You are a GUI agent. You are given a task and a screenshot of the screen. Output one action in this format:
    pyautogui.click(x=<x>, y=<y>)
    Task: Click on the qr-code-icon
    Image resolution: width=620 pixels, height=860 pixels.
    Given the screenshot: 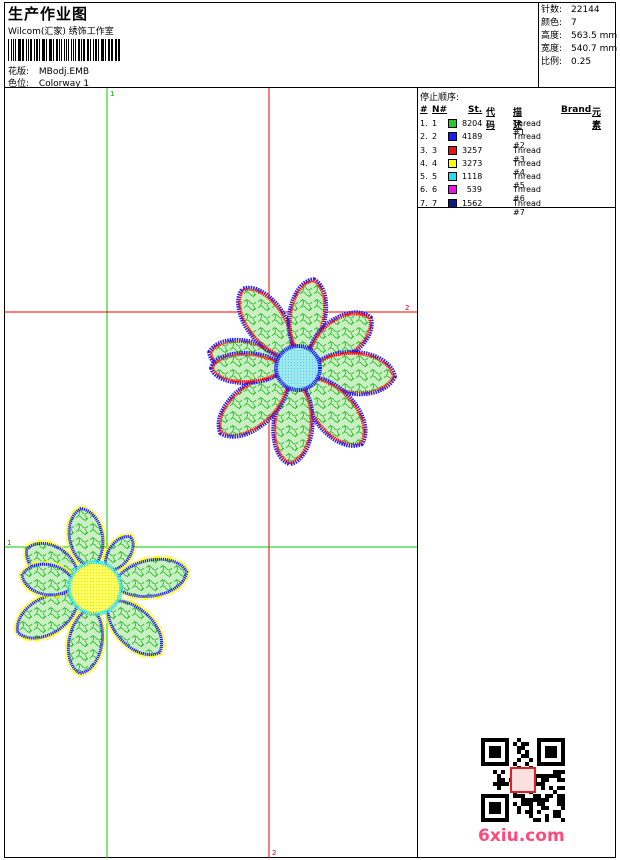 What is the action you would take?
    pyautogui.click(x=523, y=780)
    